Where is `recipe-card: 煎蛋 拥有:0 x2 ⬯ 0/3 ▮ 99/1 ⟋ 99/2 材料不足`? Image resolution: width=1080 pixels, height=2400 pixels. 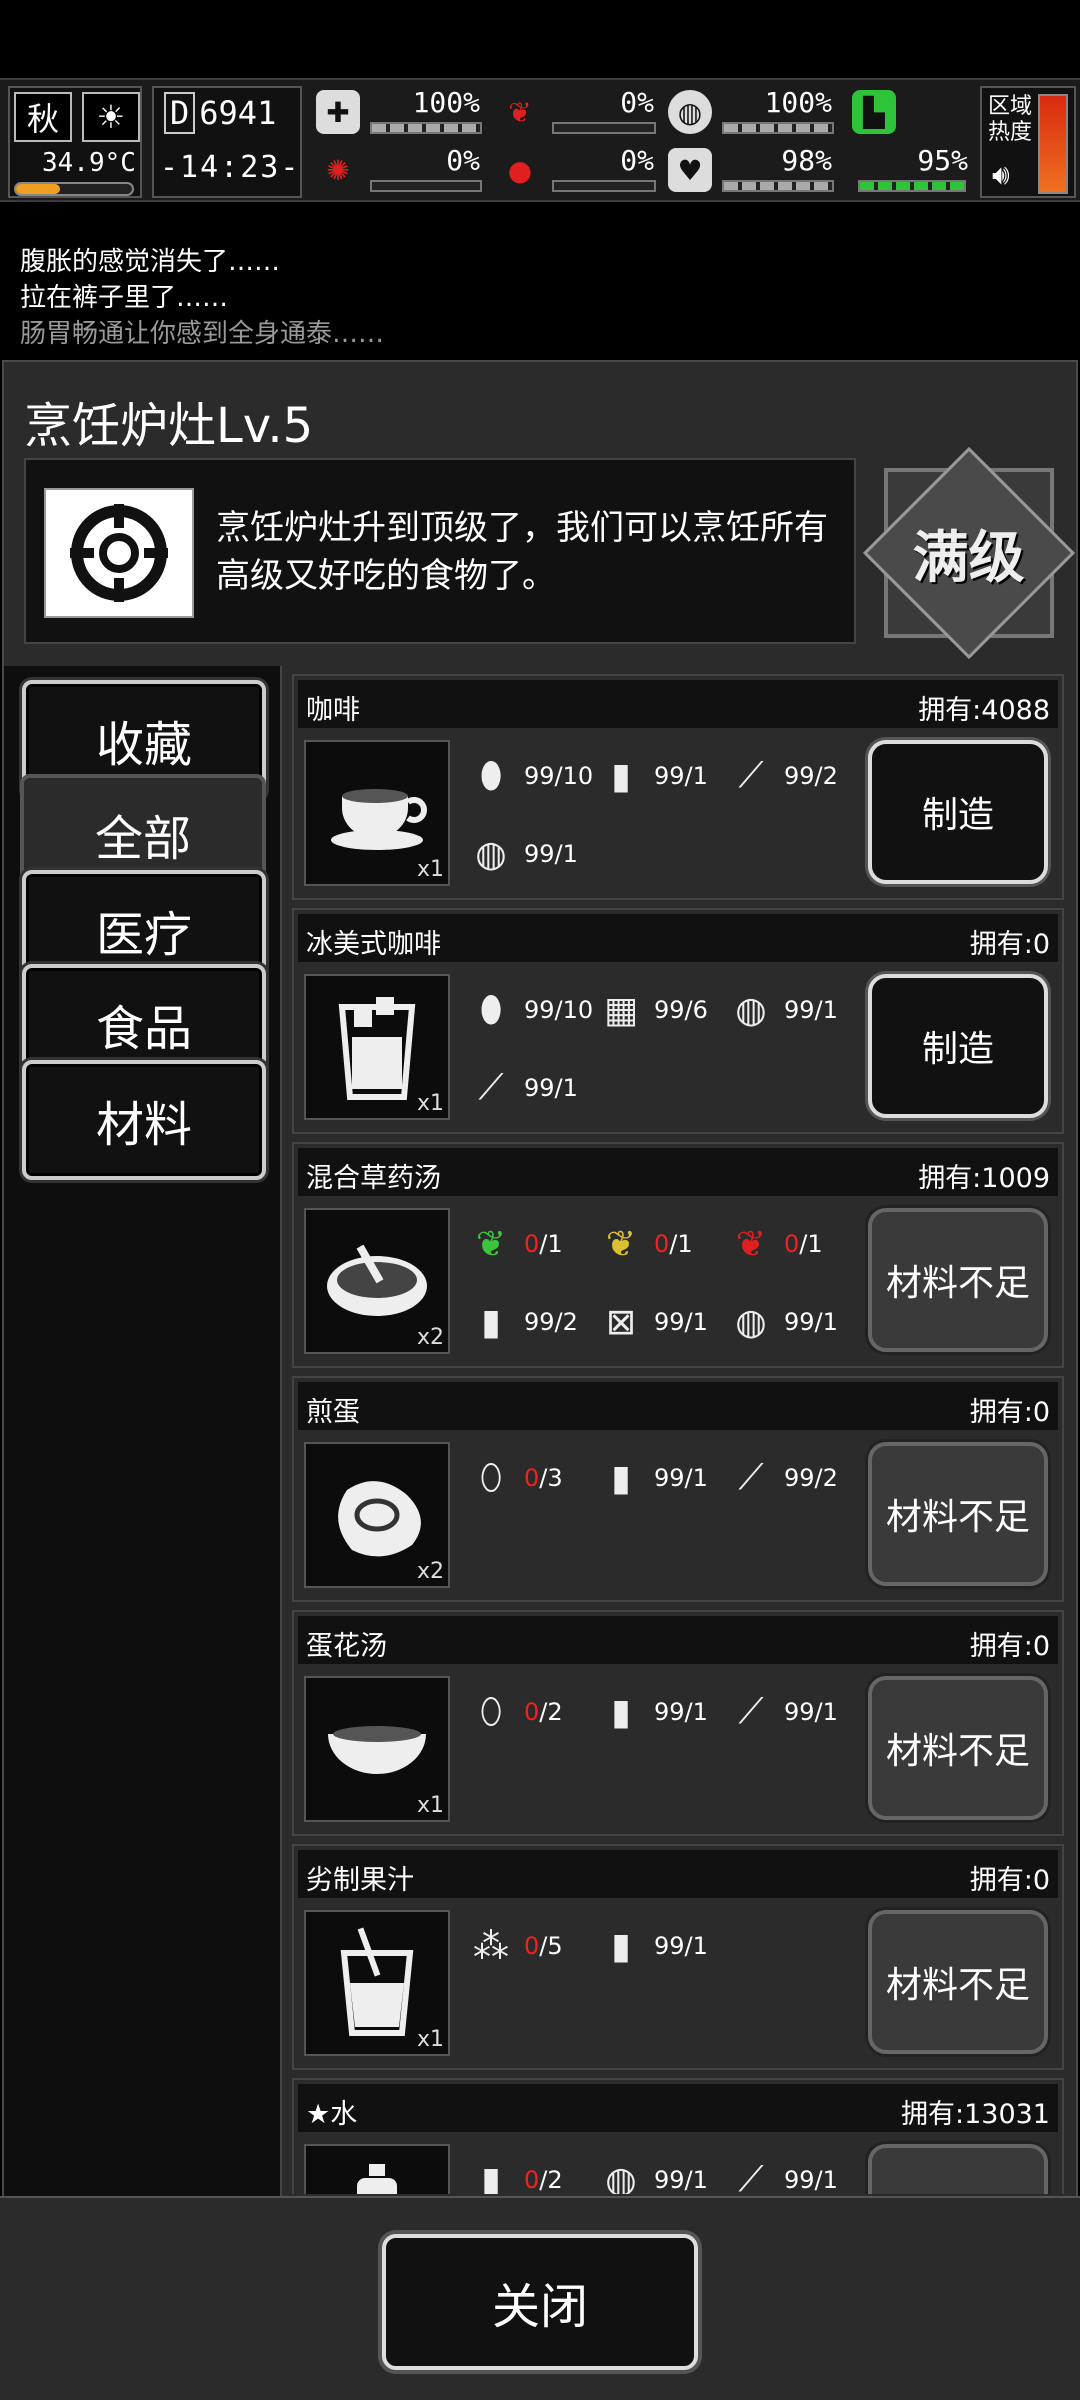 recipe-card: 煎蛋 拥有:0 x2 ⬯ 0/3 ▮ 99/1 ⟋ 99/2 材料不足 is located at coordinates (678, 1489).